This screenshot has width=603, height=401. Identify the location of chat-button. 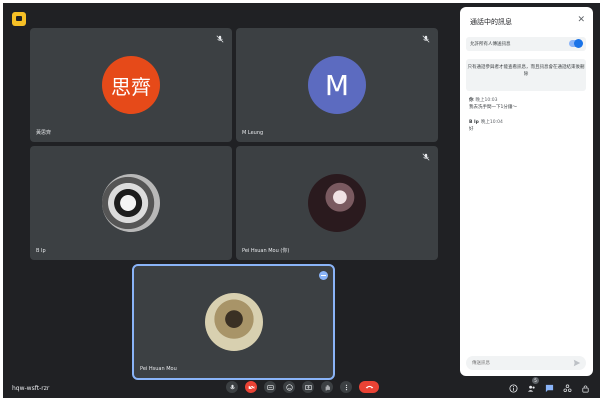
(549, 388).